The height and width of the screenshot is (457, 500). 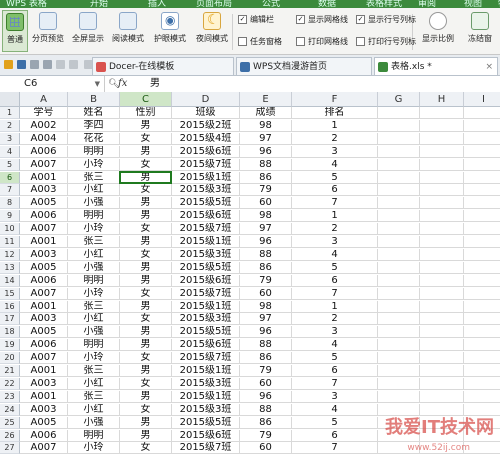 What do you see at coordinates (8, 64) in the screenshot?
I see `open-icon` at bounding box center [8, 64].